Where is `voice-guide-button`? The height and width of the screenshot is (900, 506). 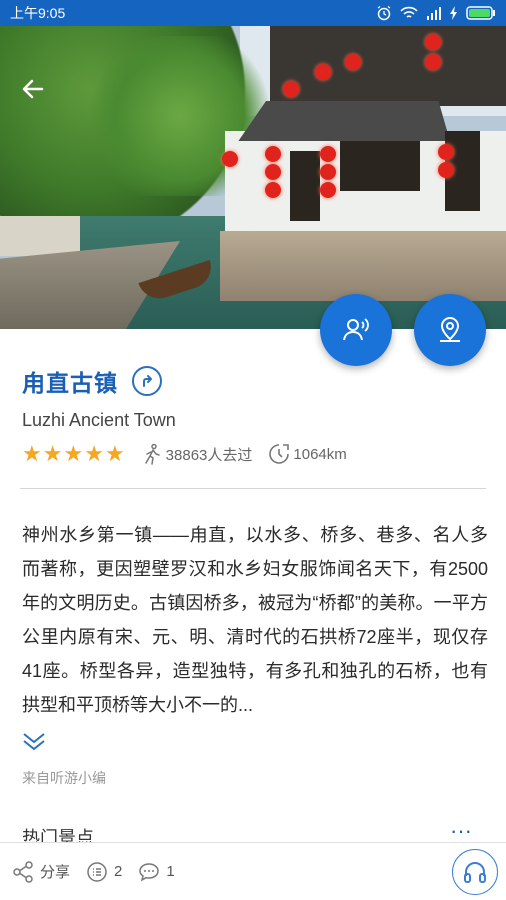
voice-guide-button is located at coordinates (356, 330).